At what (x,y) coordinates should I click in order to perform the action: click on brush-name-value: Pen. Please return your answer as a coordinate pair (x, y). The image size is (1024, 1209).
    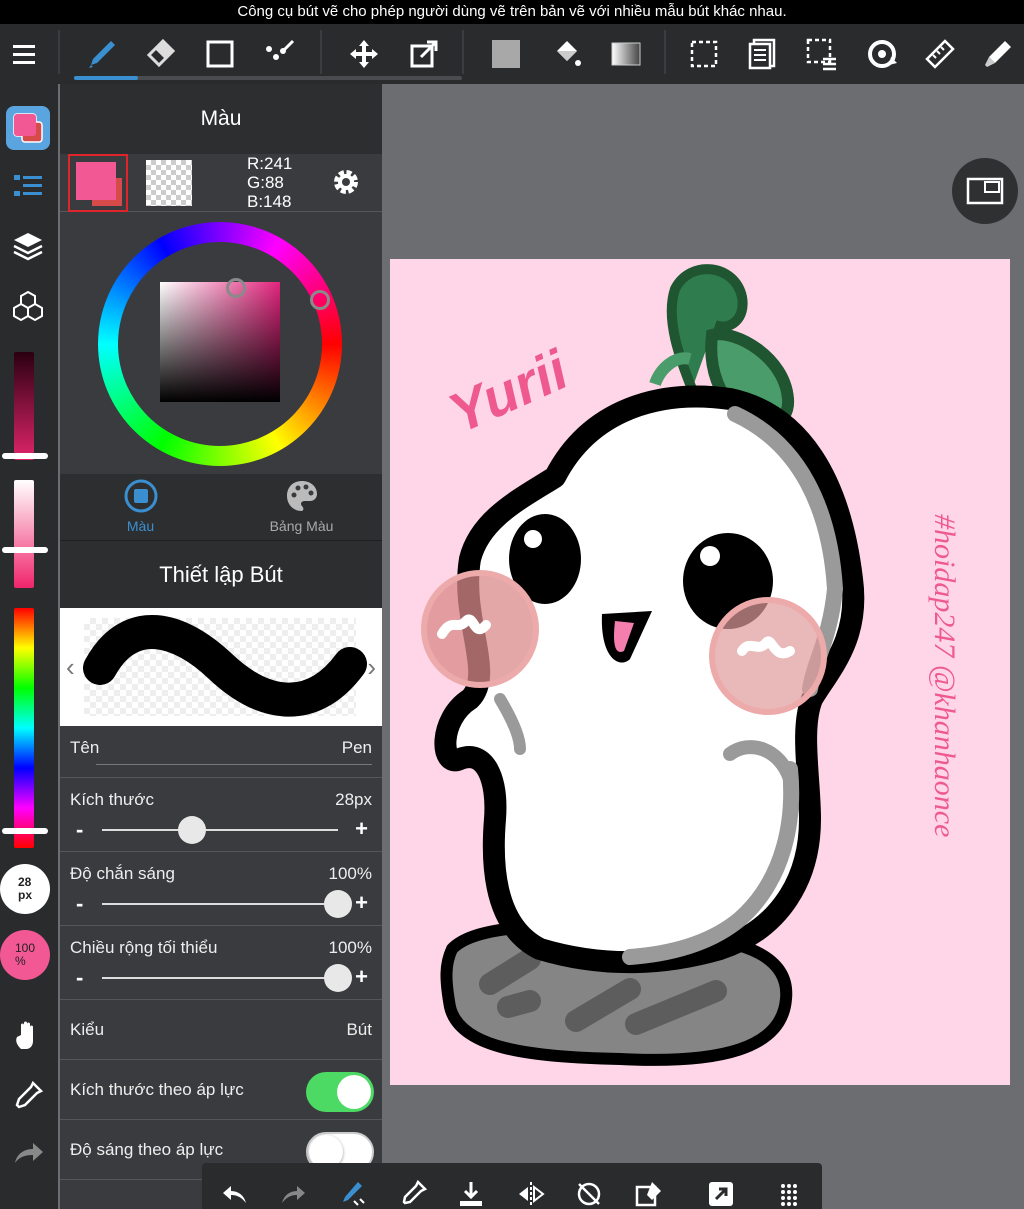
    Looking at the image, I should click on (357, 748).